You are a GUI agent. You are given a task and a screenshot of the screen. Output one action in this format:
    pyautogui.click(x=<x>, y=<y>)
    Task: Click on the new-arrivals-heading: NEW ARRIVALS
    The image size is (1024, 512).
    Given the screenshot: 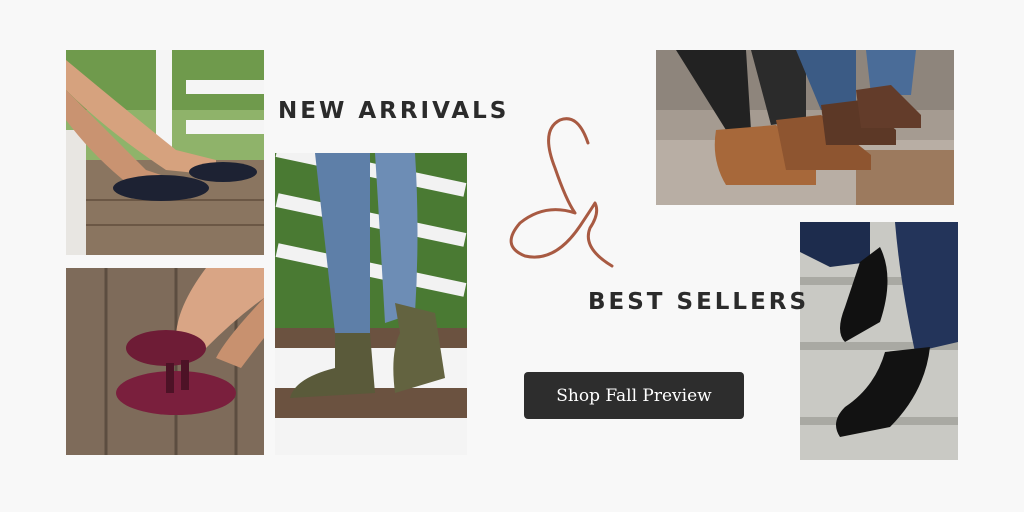 What is the action you would take?
    pyautogui.click(x=394, y=111)
    